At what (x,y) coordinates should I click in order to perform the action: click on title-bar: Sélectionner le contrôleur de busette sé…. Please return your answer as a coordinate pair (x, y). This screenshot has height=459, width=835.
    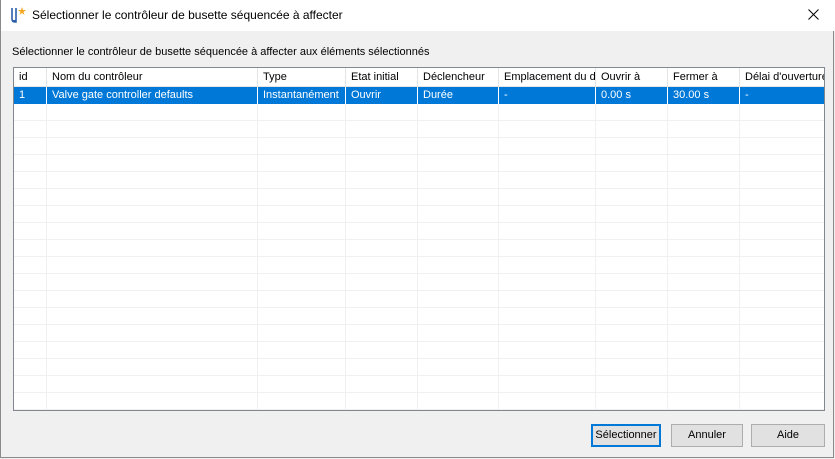
    Looking at the image, I should click on (418, 15).